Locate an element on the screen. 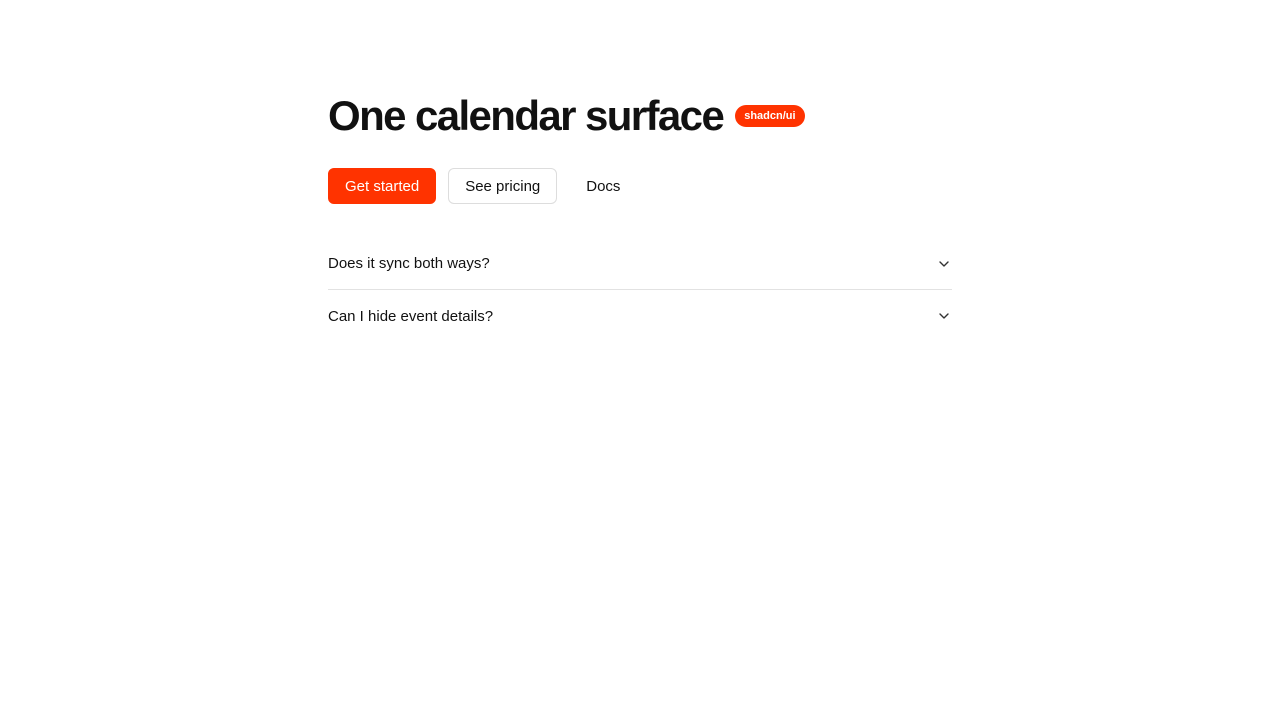 Image resolution: width=1280 pixels, height=720 pixels. faq-item-hide-details: Can I hide event details? is located at coordinates (640, 316).